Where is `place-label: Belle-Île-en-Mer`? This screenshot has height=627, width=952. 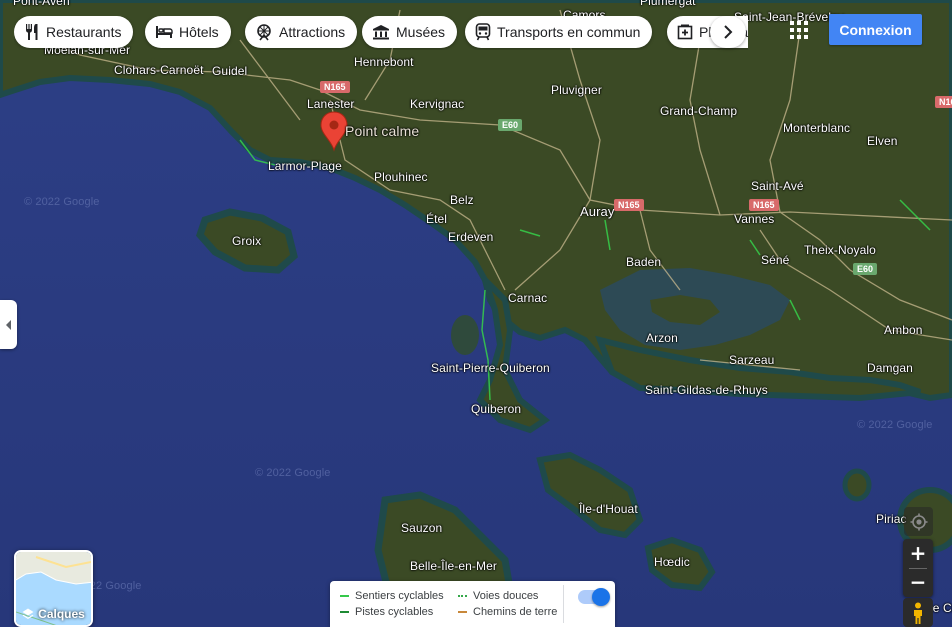 place-label: Belle-Île-en-Mer is located at coordinates (453, 566).